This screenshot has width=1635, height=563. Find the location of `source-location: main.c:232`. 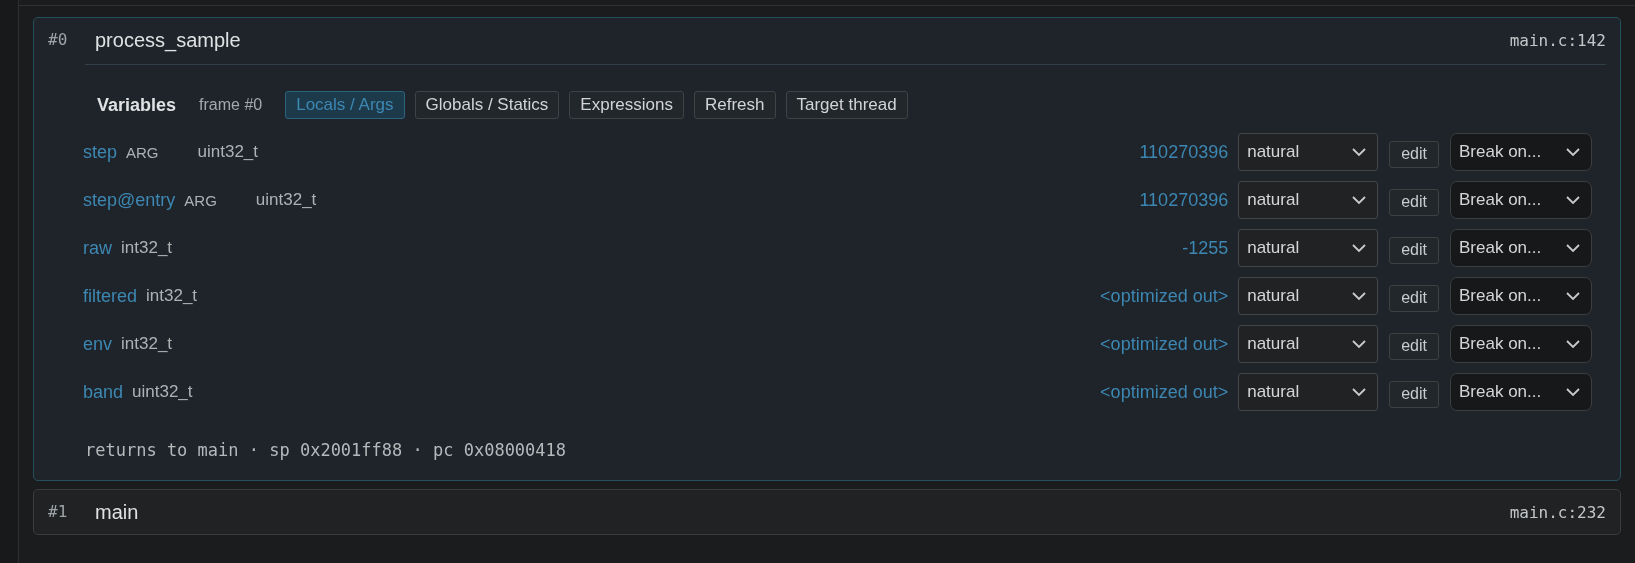

source-location: main.c:232 is located at coordinates (1557, 512).